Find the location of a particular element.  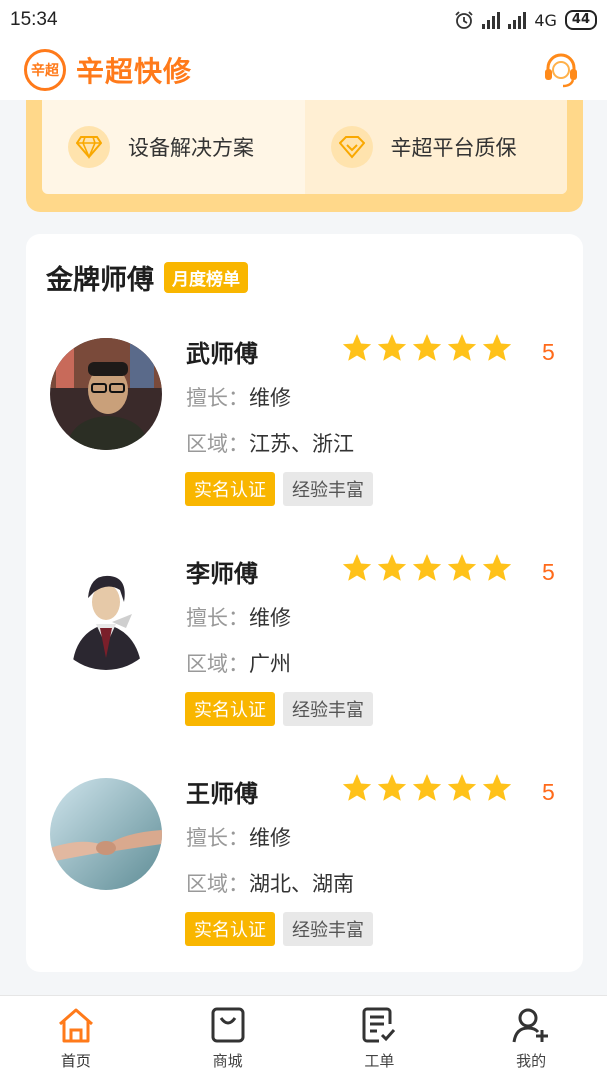

headset-icon is located at coordinates (561, 70).